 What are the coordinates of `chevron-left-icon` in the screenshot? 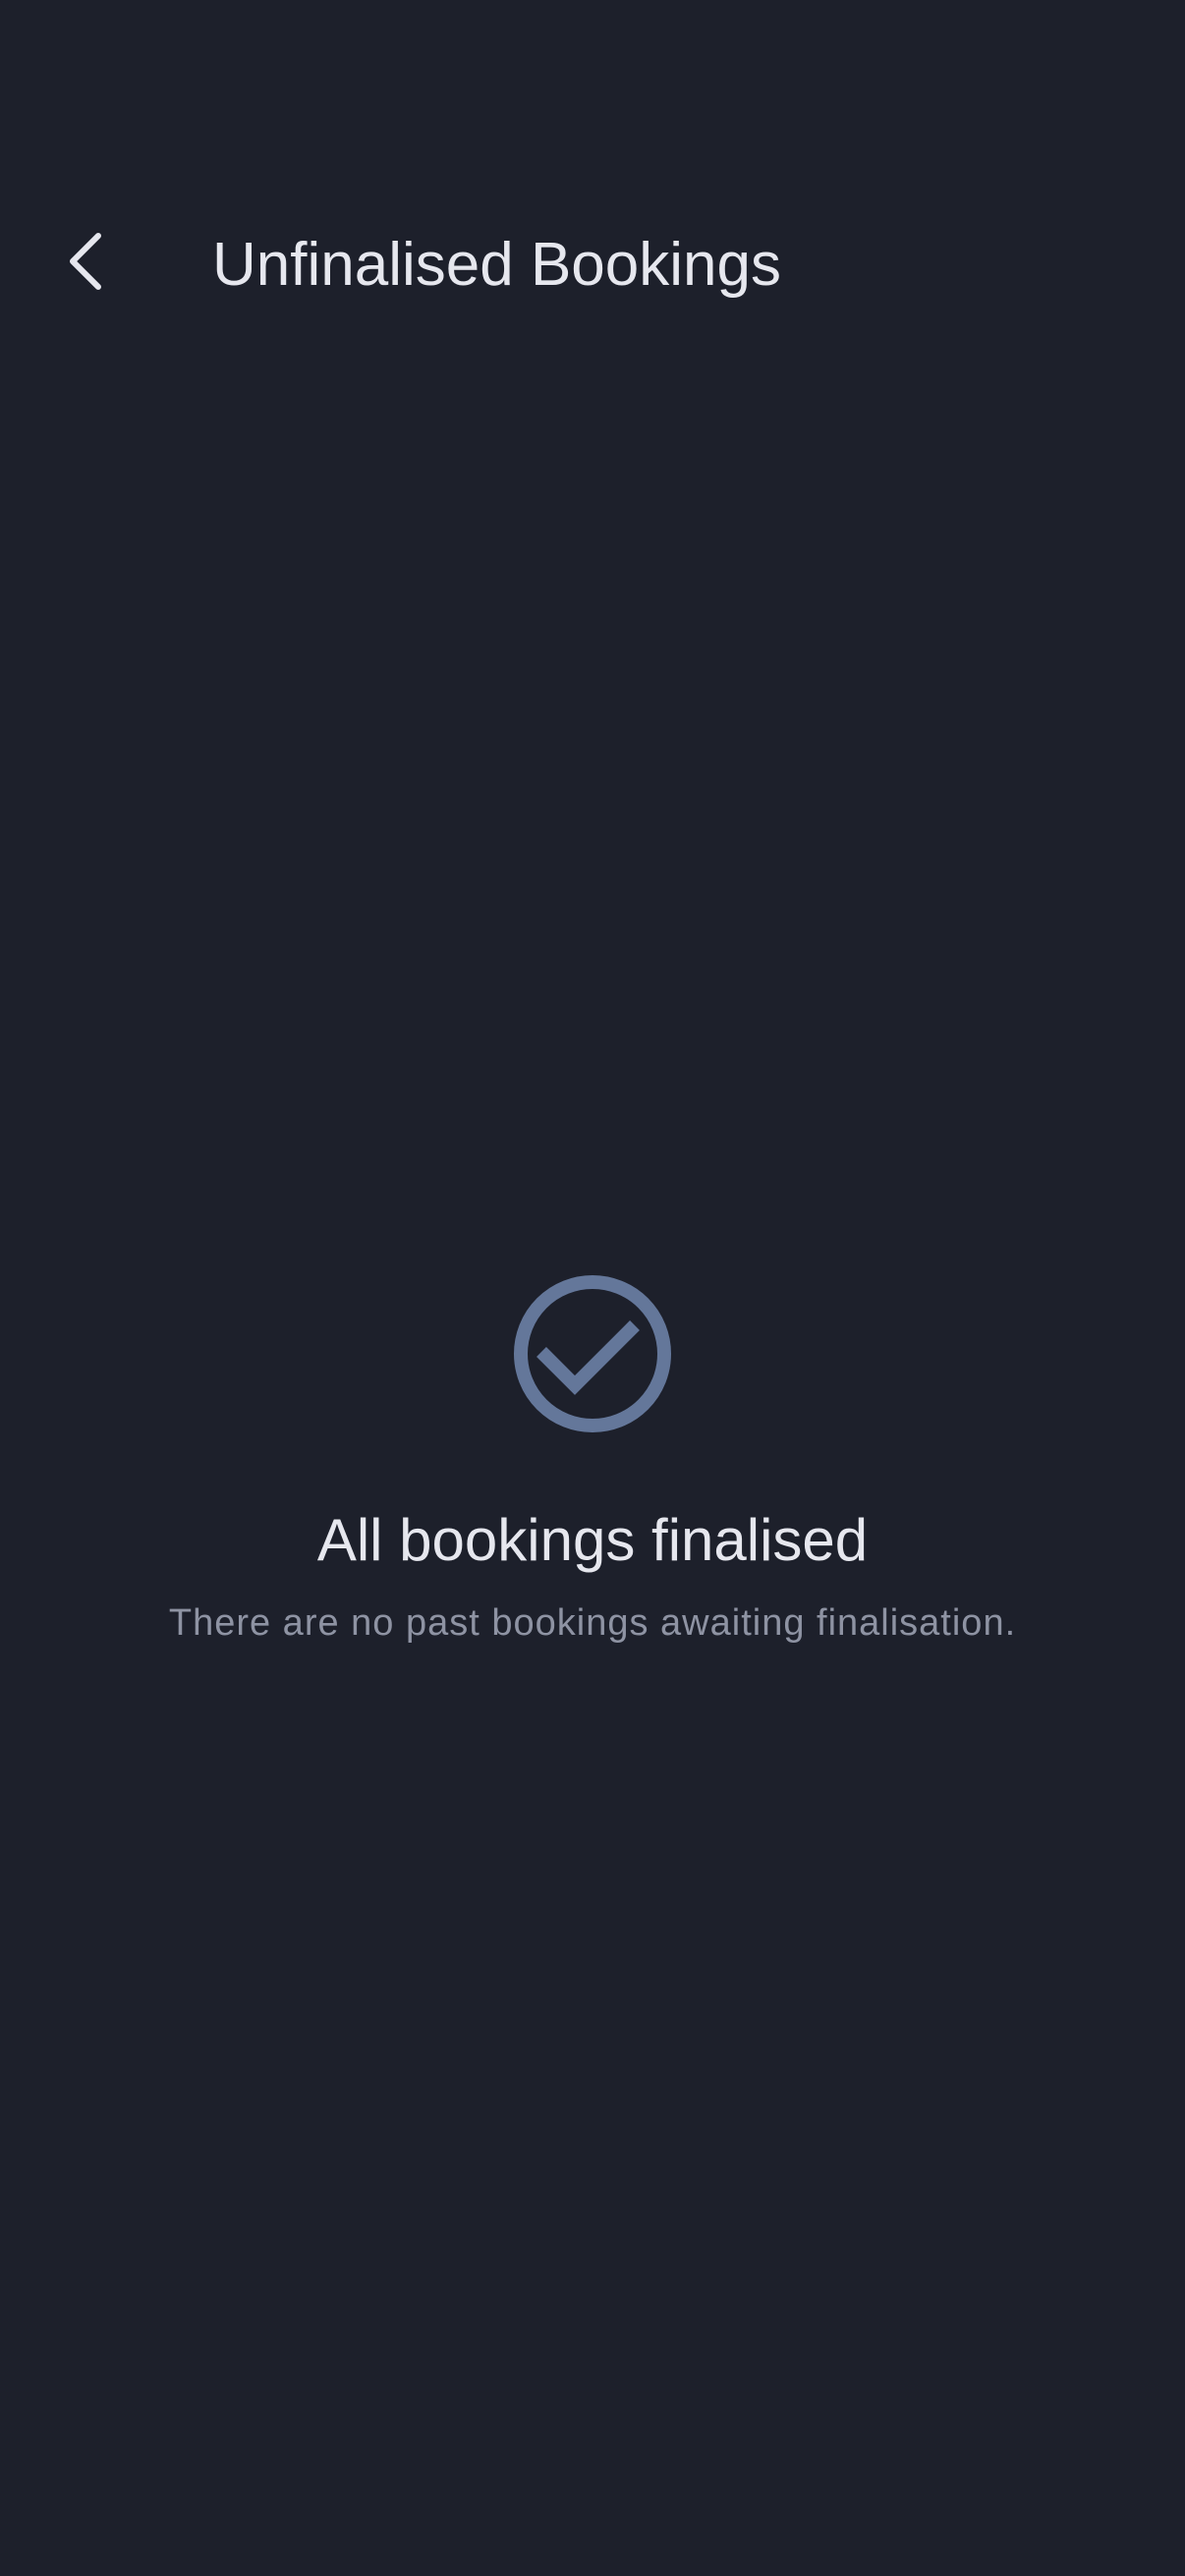 It's located at (87, 264).